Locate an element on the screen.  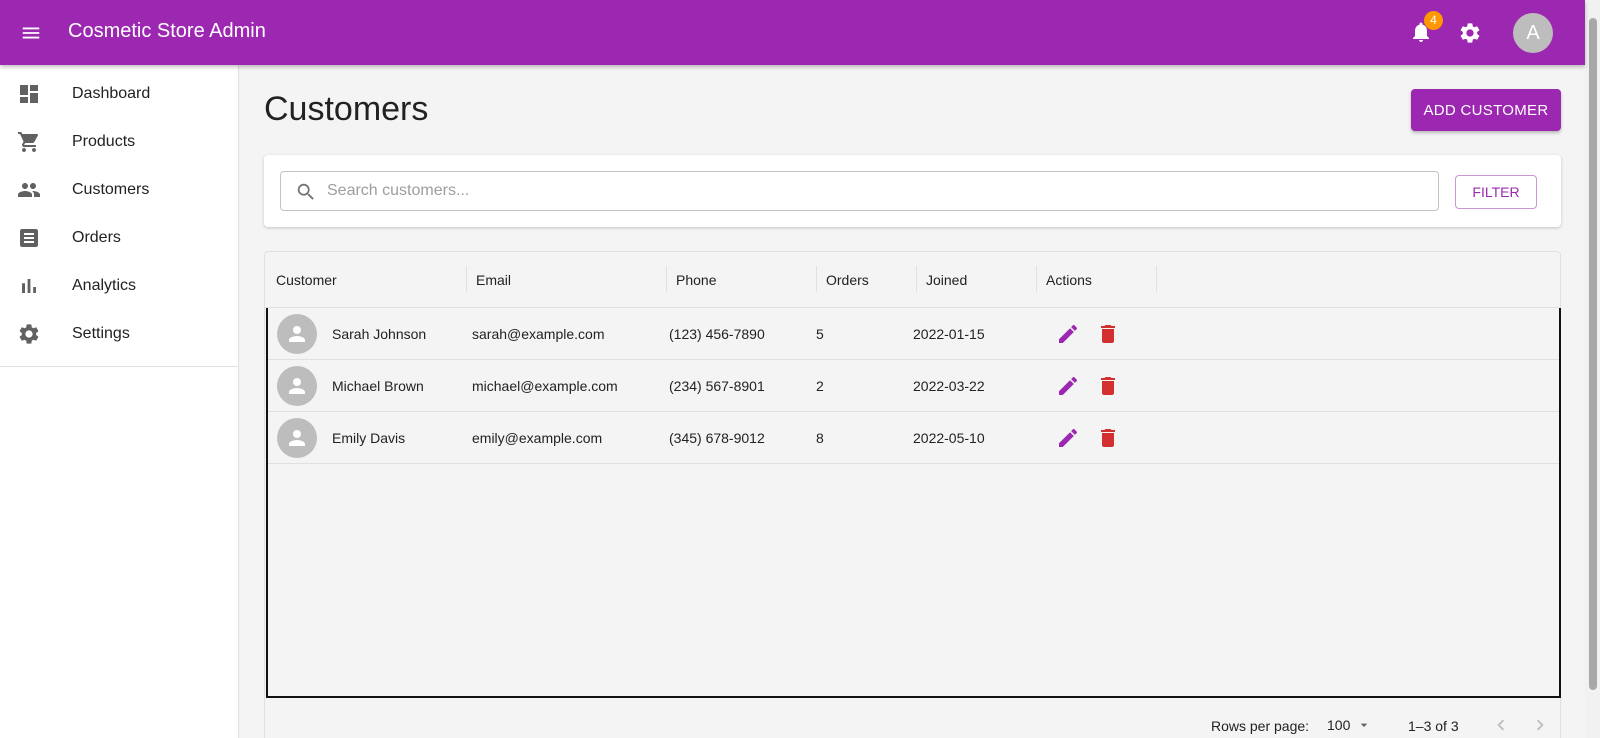
page-scrollbar is located at coordinates (1592, 369).